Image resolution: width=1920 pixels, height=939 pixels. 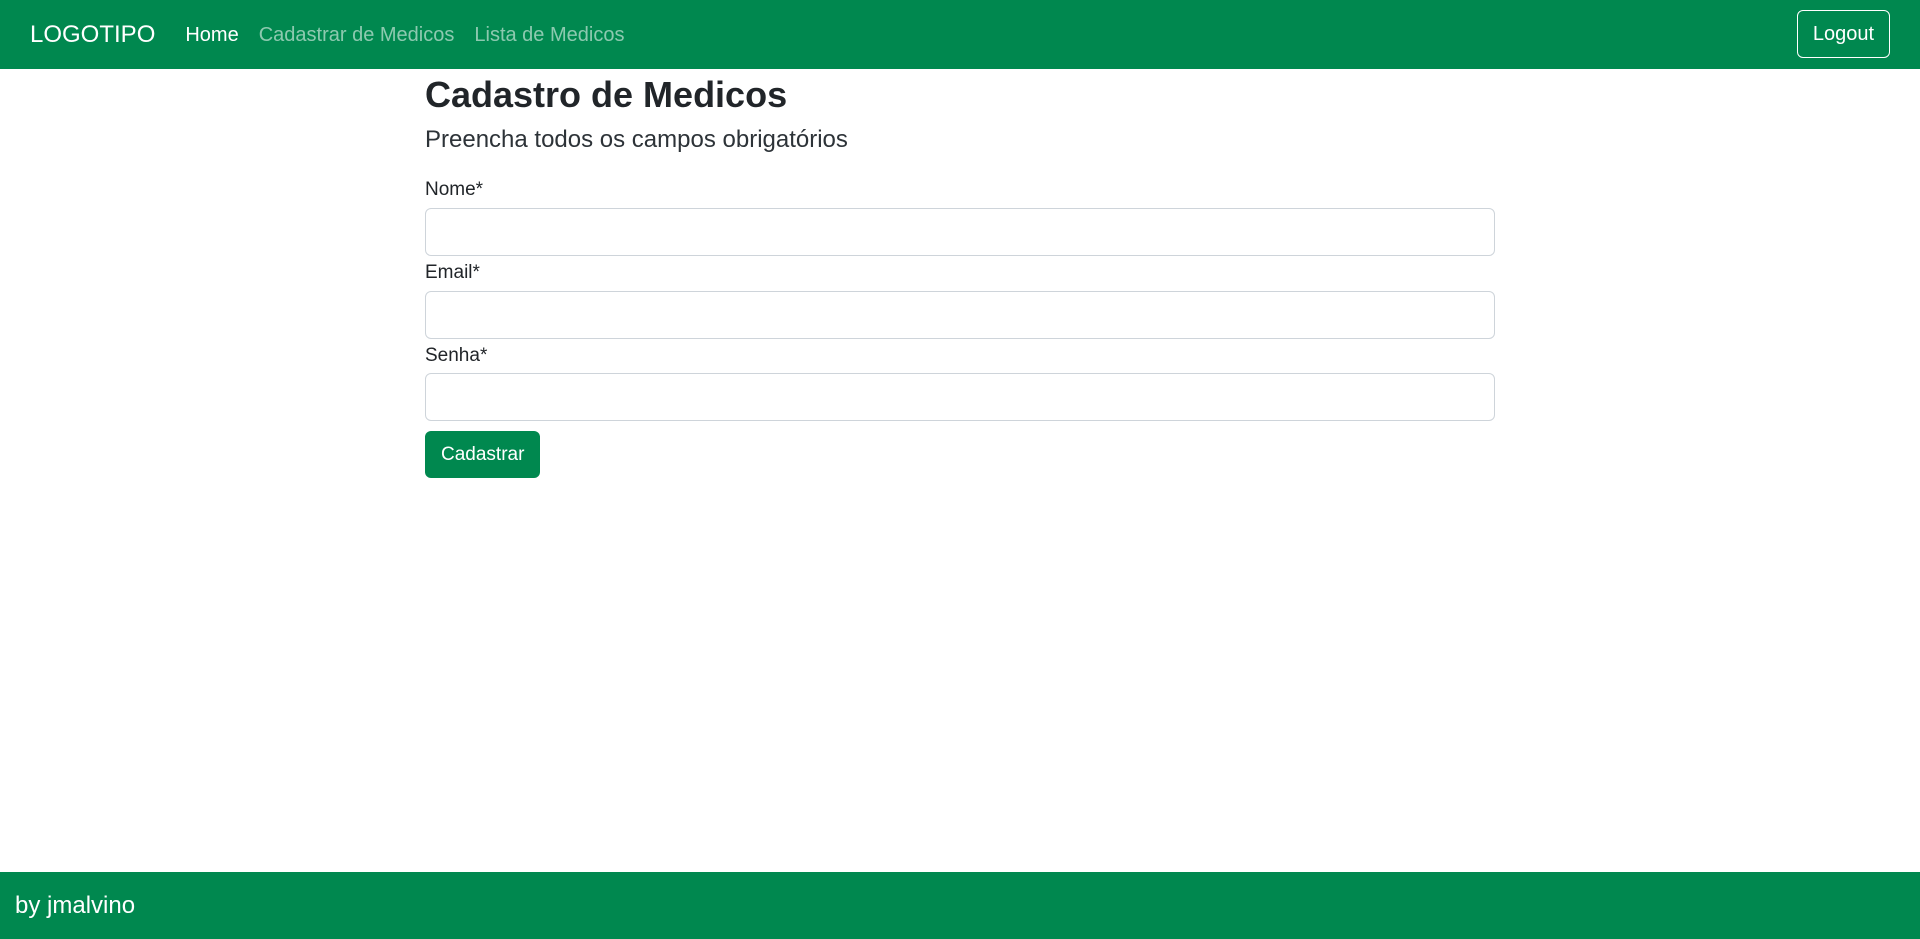 I want to click on page-subtitle: Preencha todos os campos obrigatórios, so click(x=636, y=140).